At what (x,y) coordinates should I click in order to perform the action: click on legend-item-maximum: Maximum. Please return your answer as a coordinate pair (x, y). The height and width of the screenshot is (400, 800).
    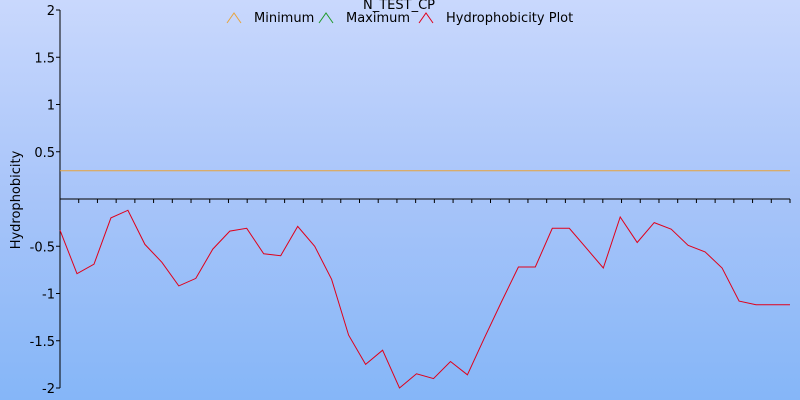
    Looking at the image, I should click on (364, 18).